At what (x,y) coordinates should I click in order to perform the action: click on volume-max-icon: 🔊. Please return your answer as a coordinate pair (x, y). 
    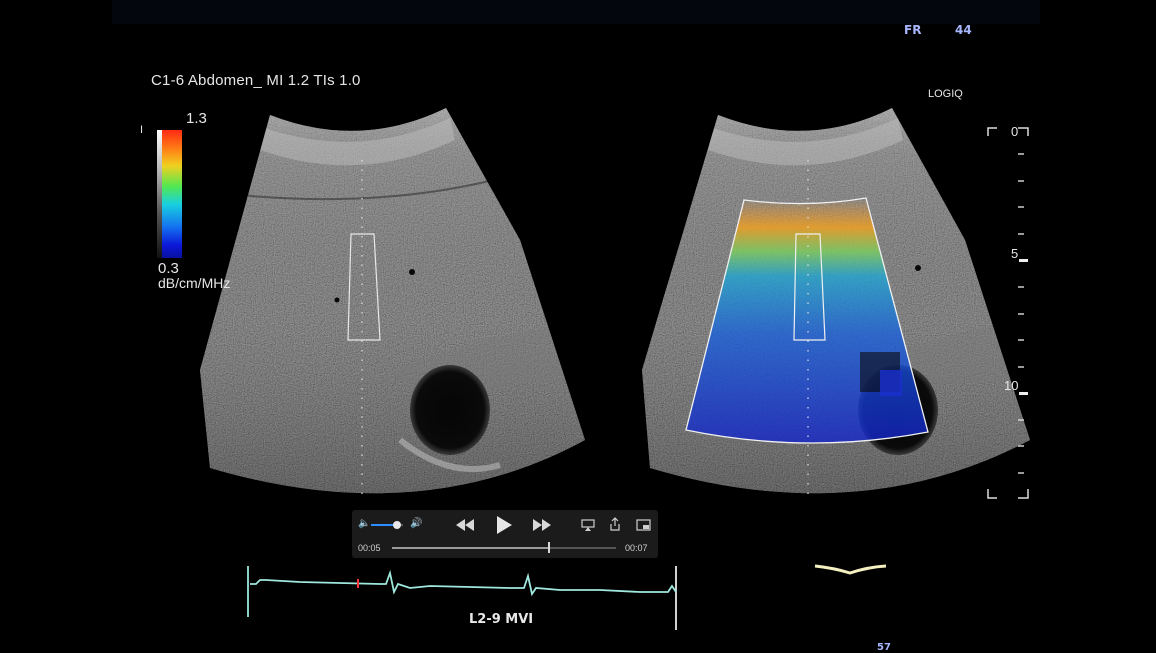
    Looking at the image, I should click on (416, 524).